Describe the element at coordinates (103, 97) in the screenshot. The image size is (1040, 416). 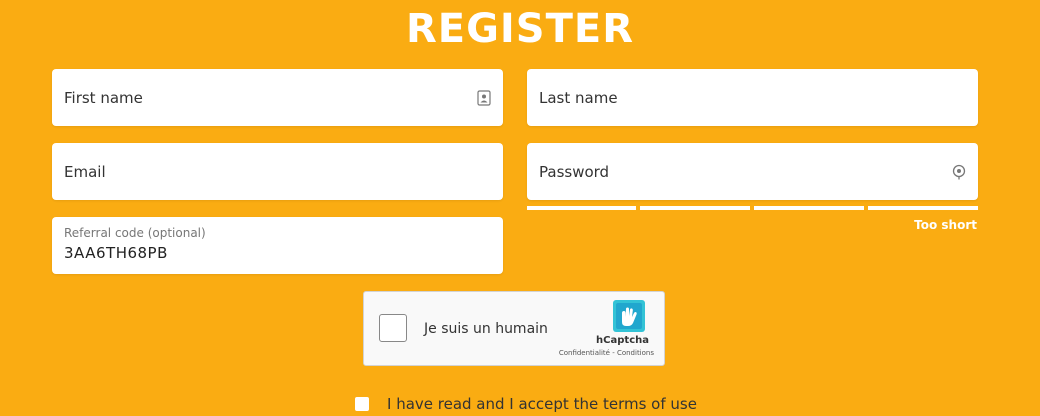
I see `first-name-placeholder: First name` at that location.